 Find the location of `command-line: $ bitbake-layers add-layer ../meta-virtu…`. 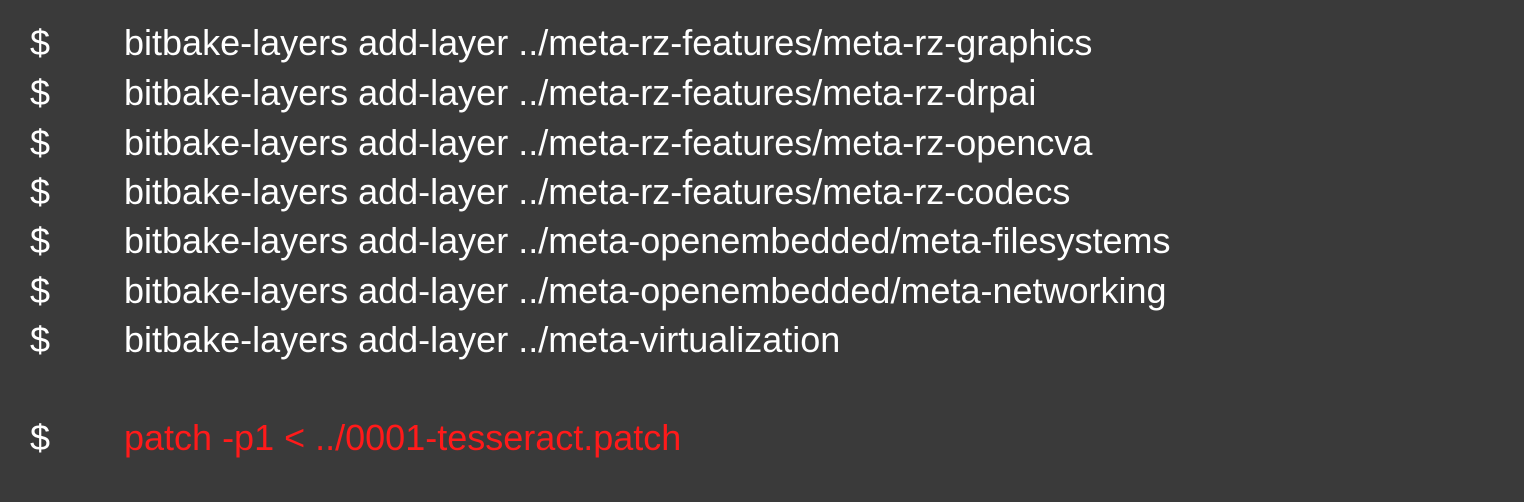

command-line: $ bitbake-layers add-layer ../meta-virtu… is located at coordinates (762, 340).